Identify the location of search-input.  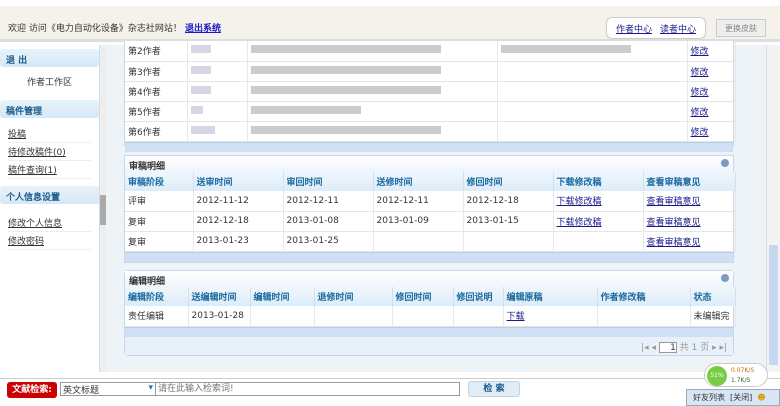
(307, 389).